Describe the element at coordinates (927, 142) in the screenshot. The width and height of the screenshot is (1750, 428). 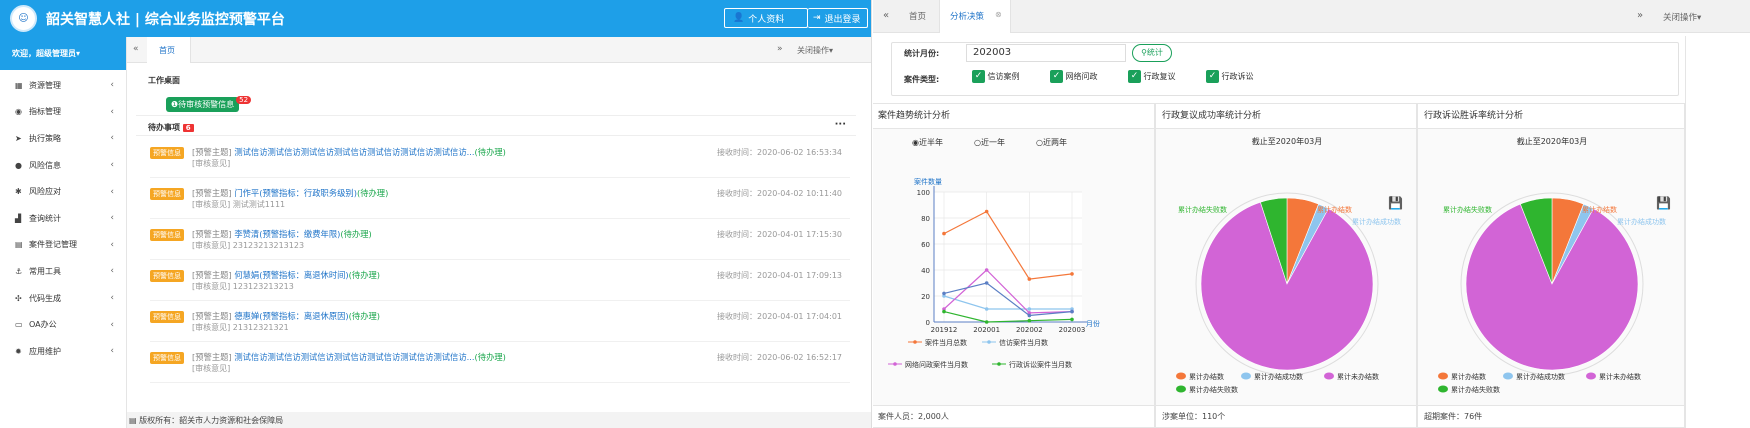
I see `period-radio: ◉近半年` at that location.